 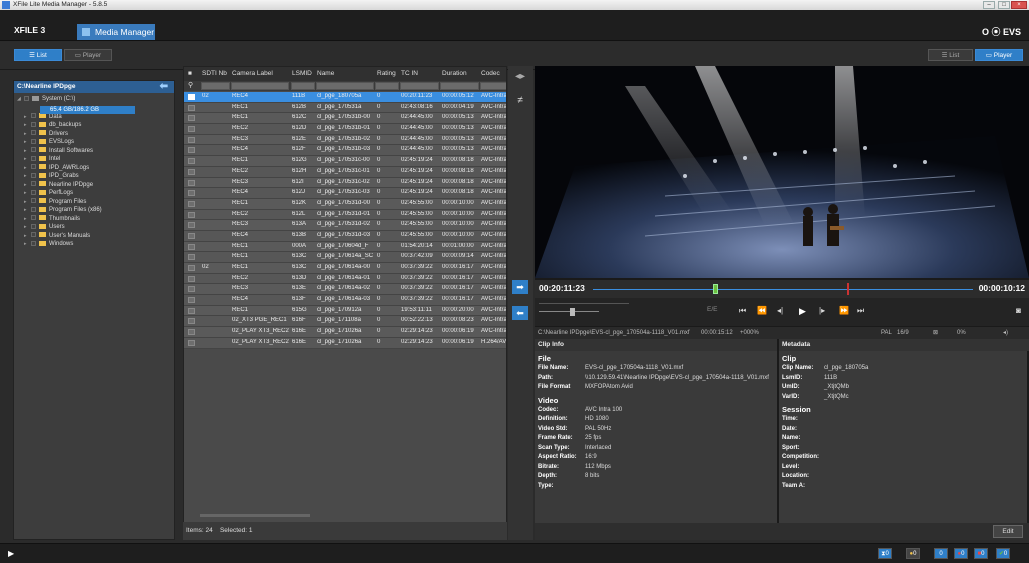 What do you see at coordinates (762, 310) in the screenshot?
I see `rewind-icon: ⏪` at bounding box center [762, 310].